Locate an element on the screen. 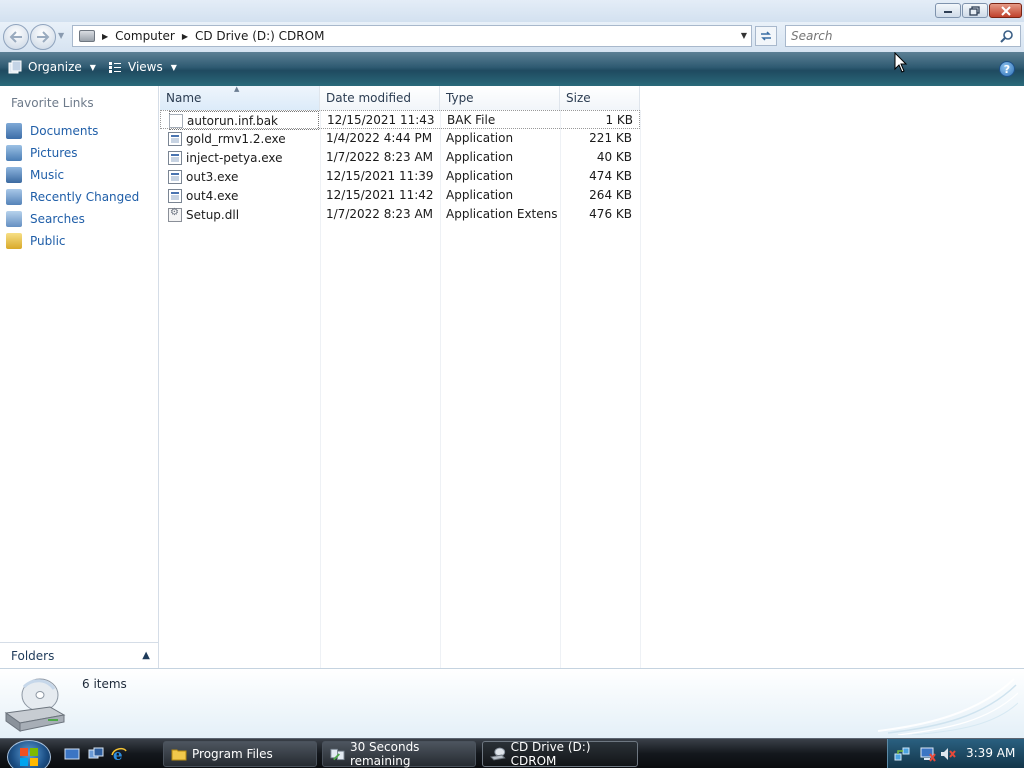  sidebar-item-recently-changed: Recently Changed is located at coordinates (72, 197).